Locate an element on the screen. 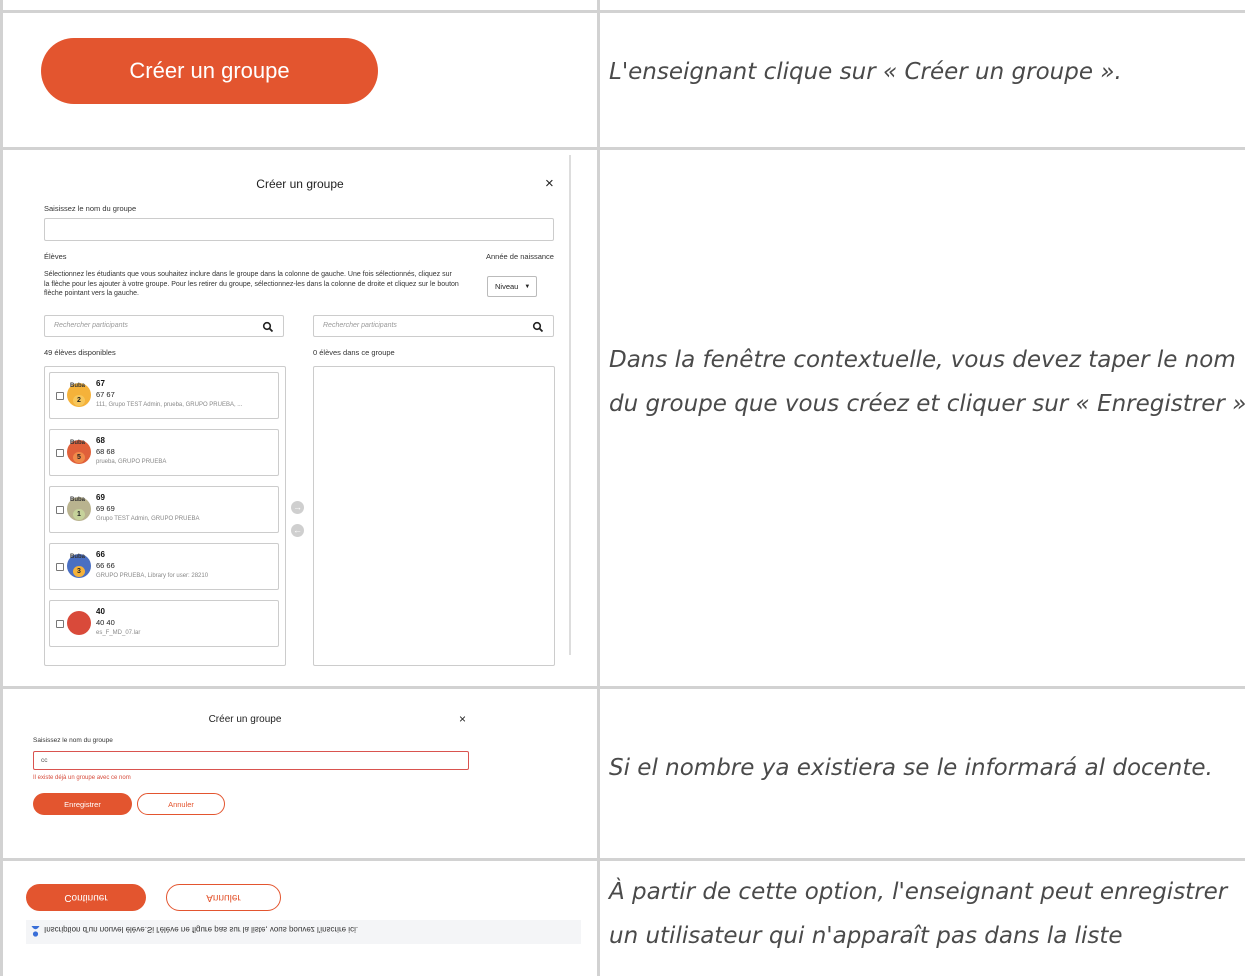 The image size is (1245, 976). table-border-row3 is located at coordinates (622, 687).